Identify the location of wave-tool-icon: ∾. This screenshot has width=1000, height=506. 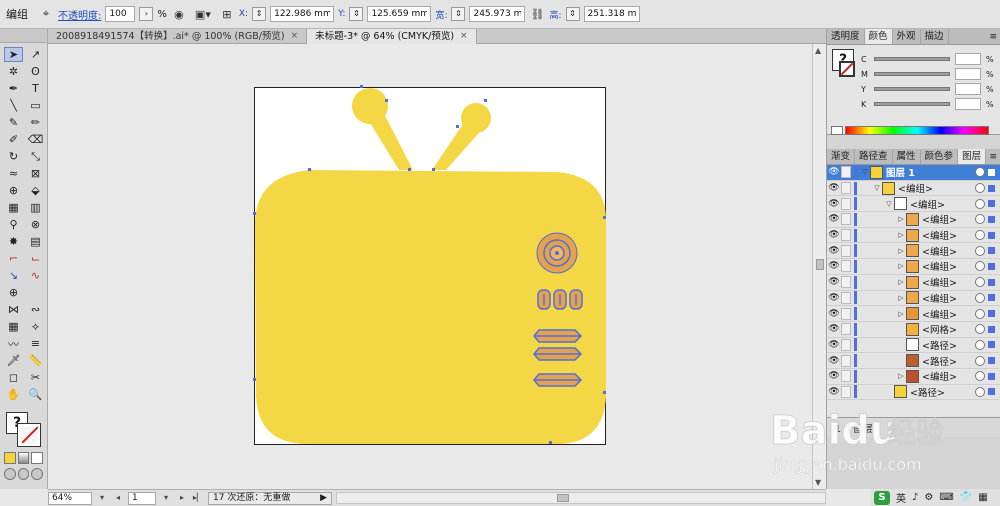
(35, 309).